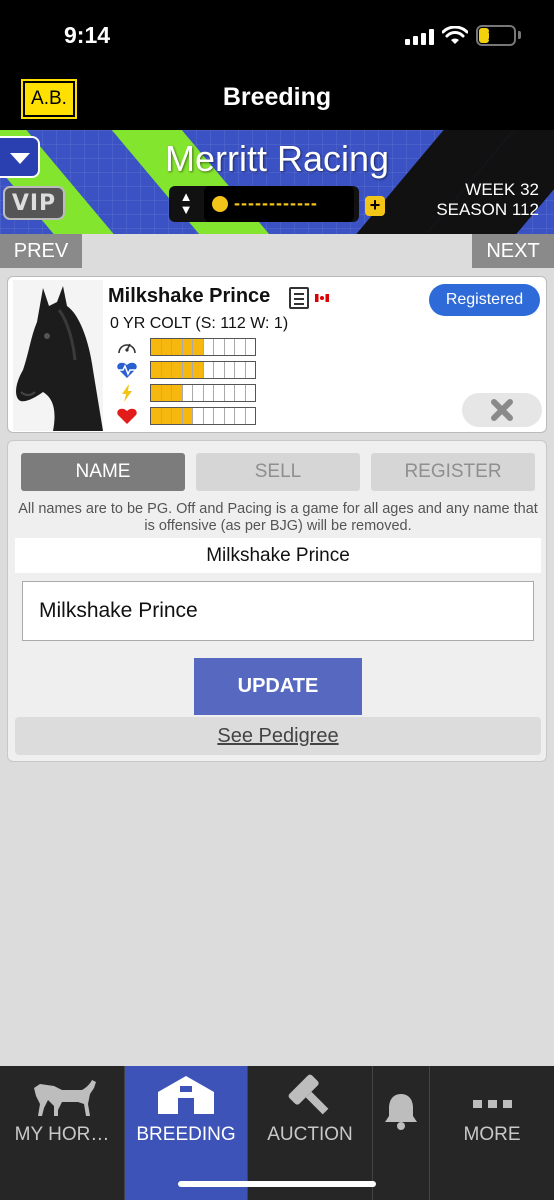 The image size is (554, 1200). What do you see at coordinates (375, 206) in the screenshot?
I see `add-coins-button: +` at bounding box center [375, 206].